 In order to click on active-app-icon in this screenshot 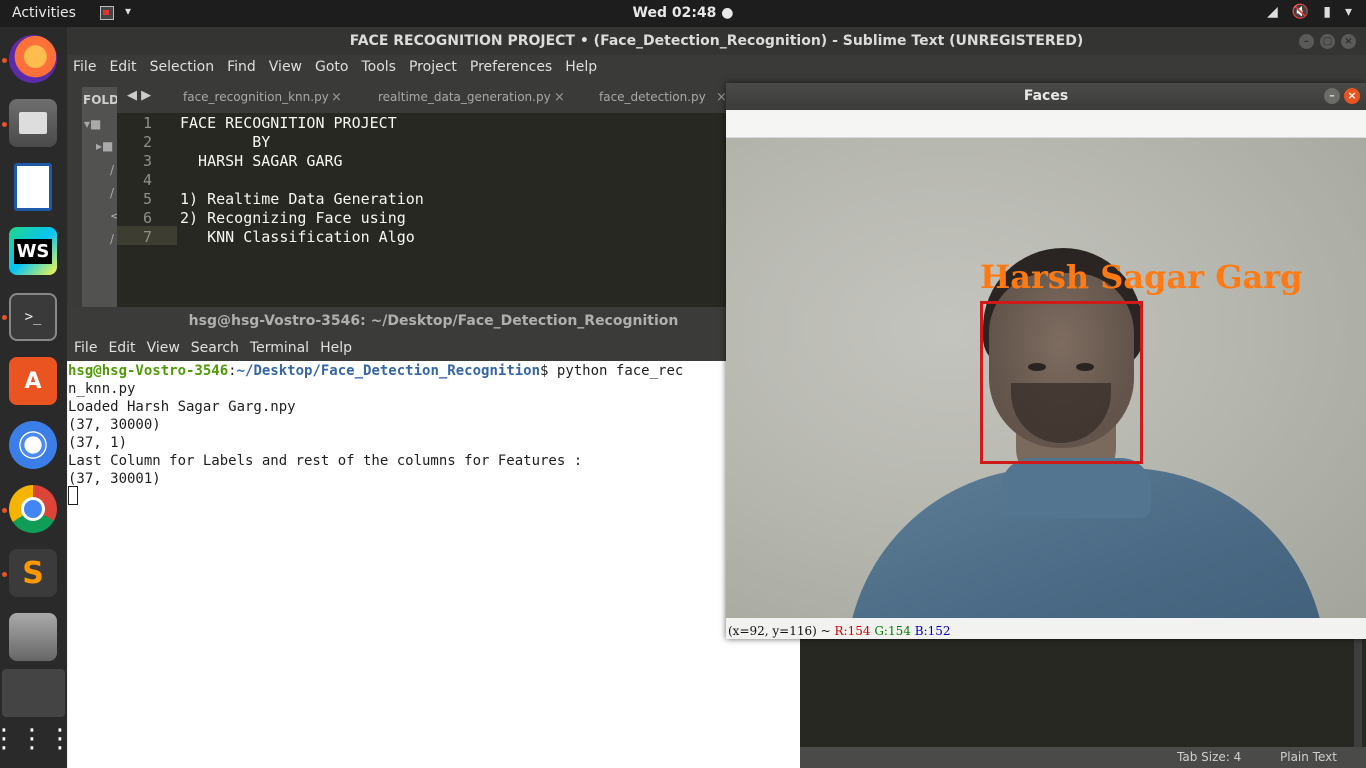, I will do `click(33, 693)`.